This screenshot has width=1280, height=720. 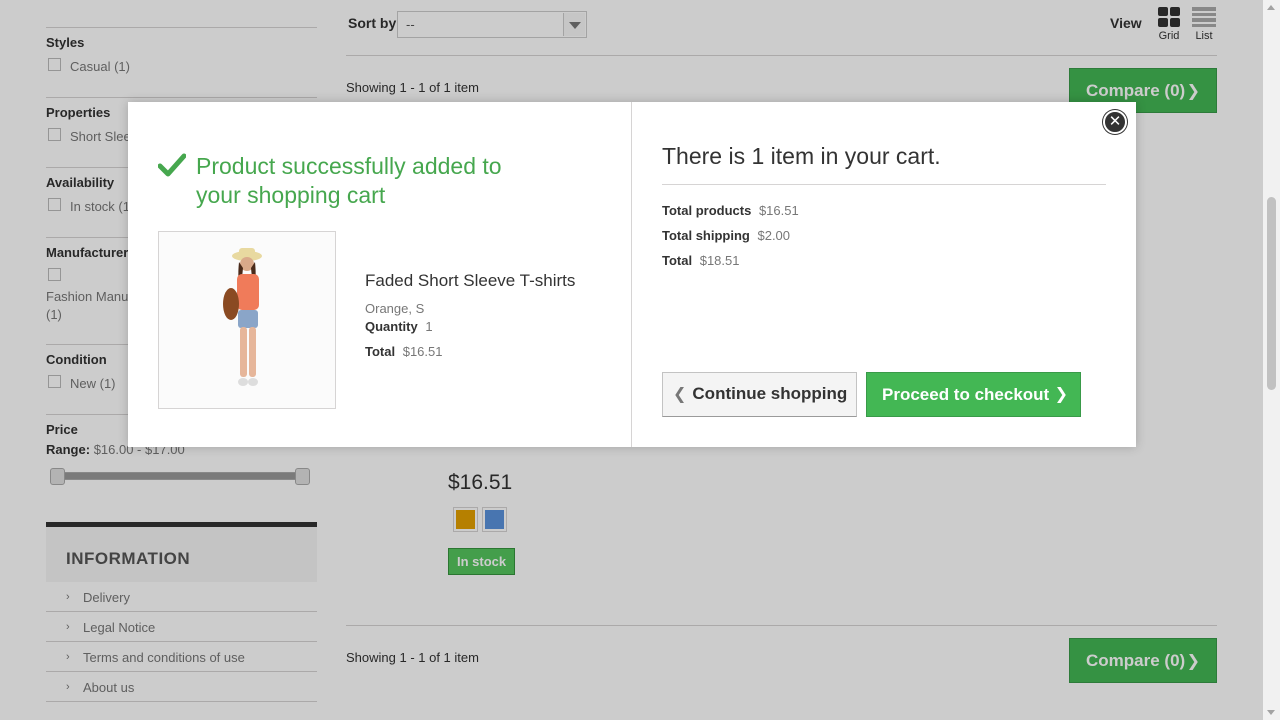 I want to click on model-figure-icon, so click(x=242, y=317).